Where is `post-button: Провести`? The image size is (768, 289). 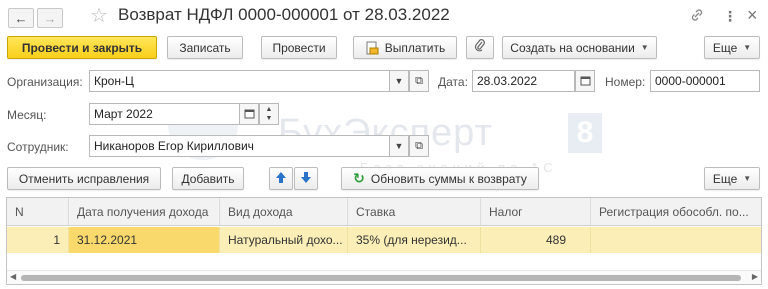
post-button: Провести is located at coordinates (299, 47).